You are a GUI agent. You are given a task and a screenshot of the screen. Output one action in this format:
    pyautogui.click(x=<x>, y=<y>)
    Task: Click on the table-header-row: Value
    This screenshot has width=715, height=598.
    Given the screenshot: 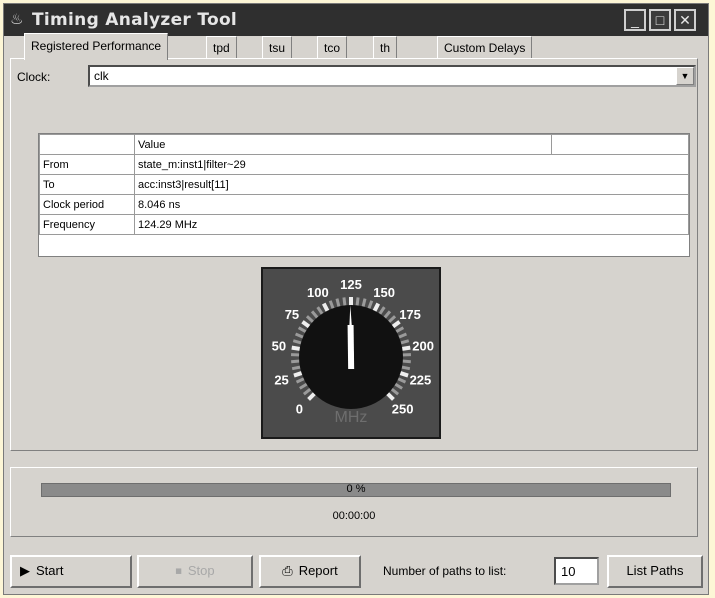 What is the action you would take?
    pyautogui.click(x=364, y=144)
    